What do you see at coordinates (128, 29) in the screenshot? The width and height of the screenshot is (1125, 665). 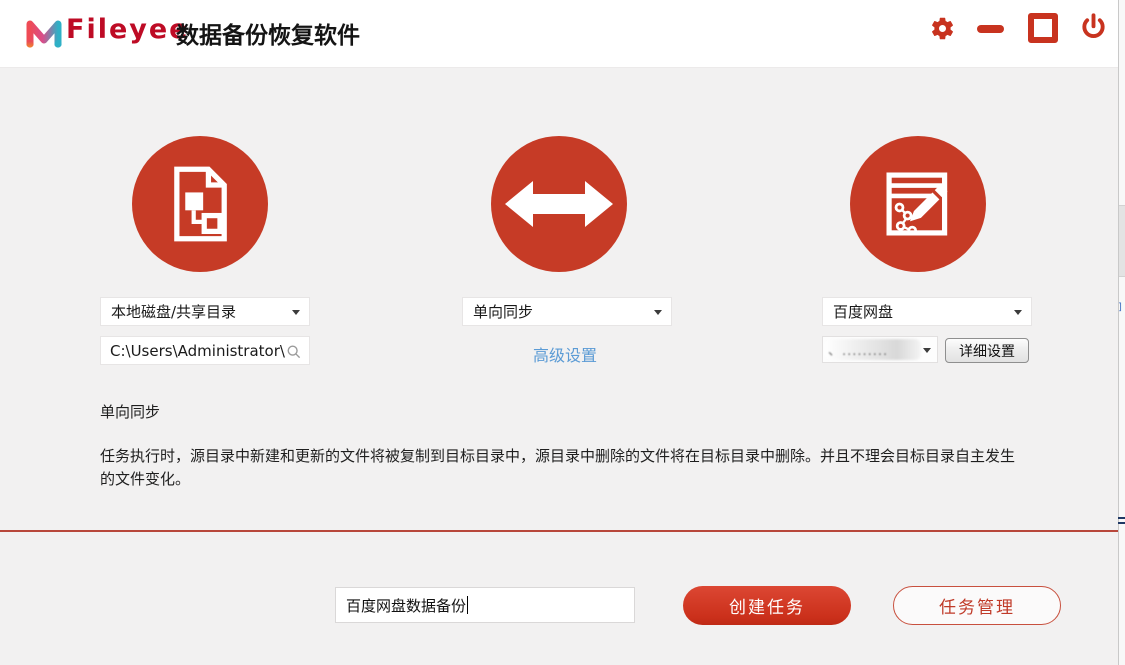 I see `brand-name: Fileyee` at bounding box center [128, 29].